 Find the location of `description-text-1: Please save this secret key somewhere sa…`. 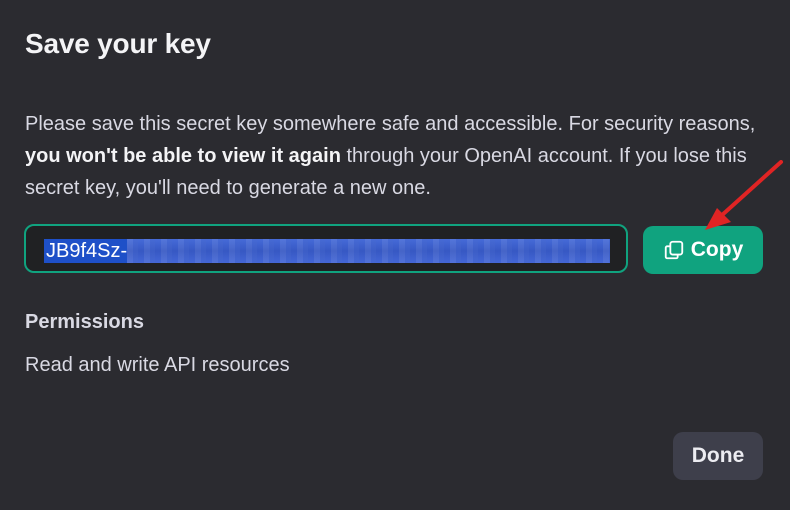

description-text-1: Please save this secret key somewhere sa… is located at coordinates (390, 124).